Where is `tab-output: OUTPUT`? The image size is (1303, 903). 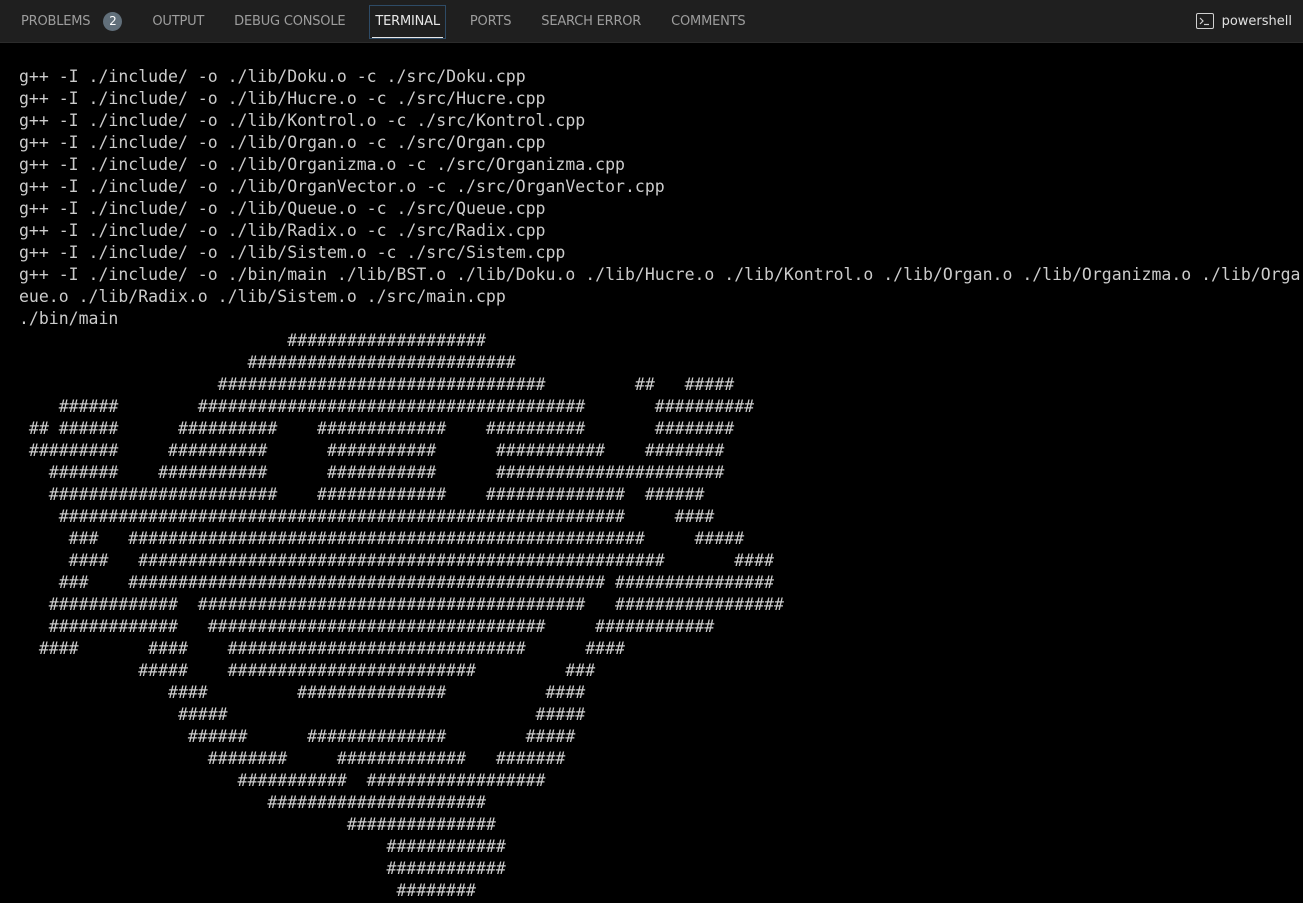
tab-output: OUTPUT is located at coordinates (178, 21).